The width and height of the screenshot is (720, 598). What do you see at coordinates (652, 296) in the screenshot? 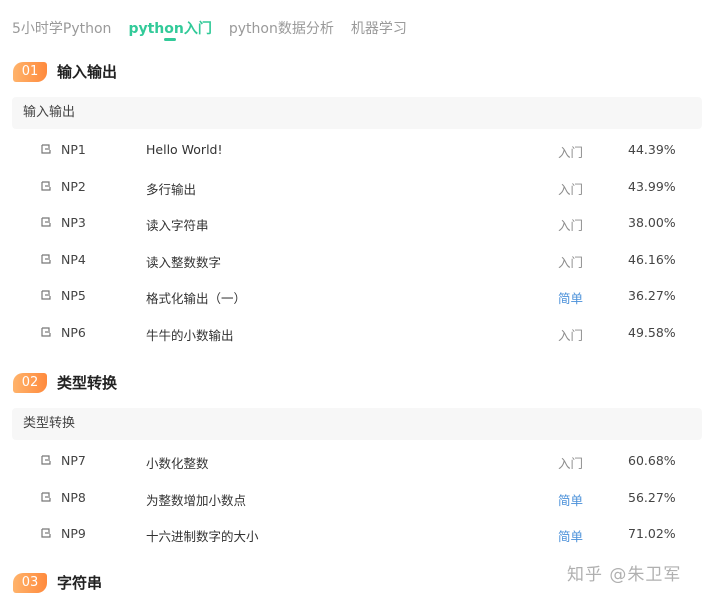
I see `pass-rate: 36.27%` at bounding box center [652, 296].